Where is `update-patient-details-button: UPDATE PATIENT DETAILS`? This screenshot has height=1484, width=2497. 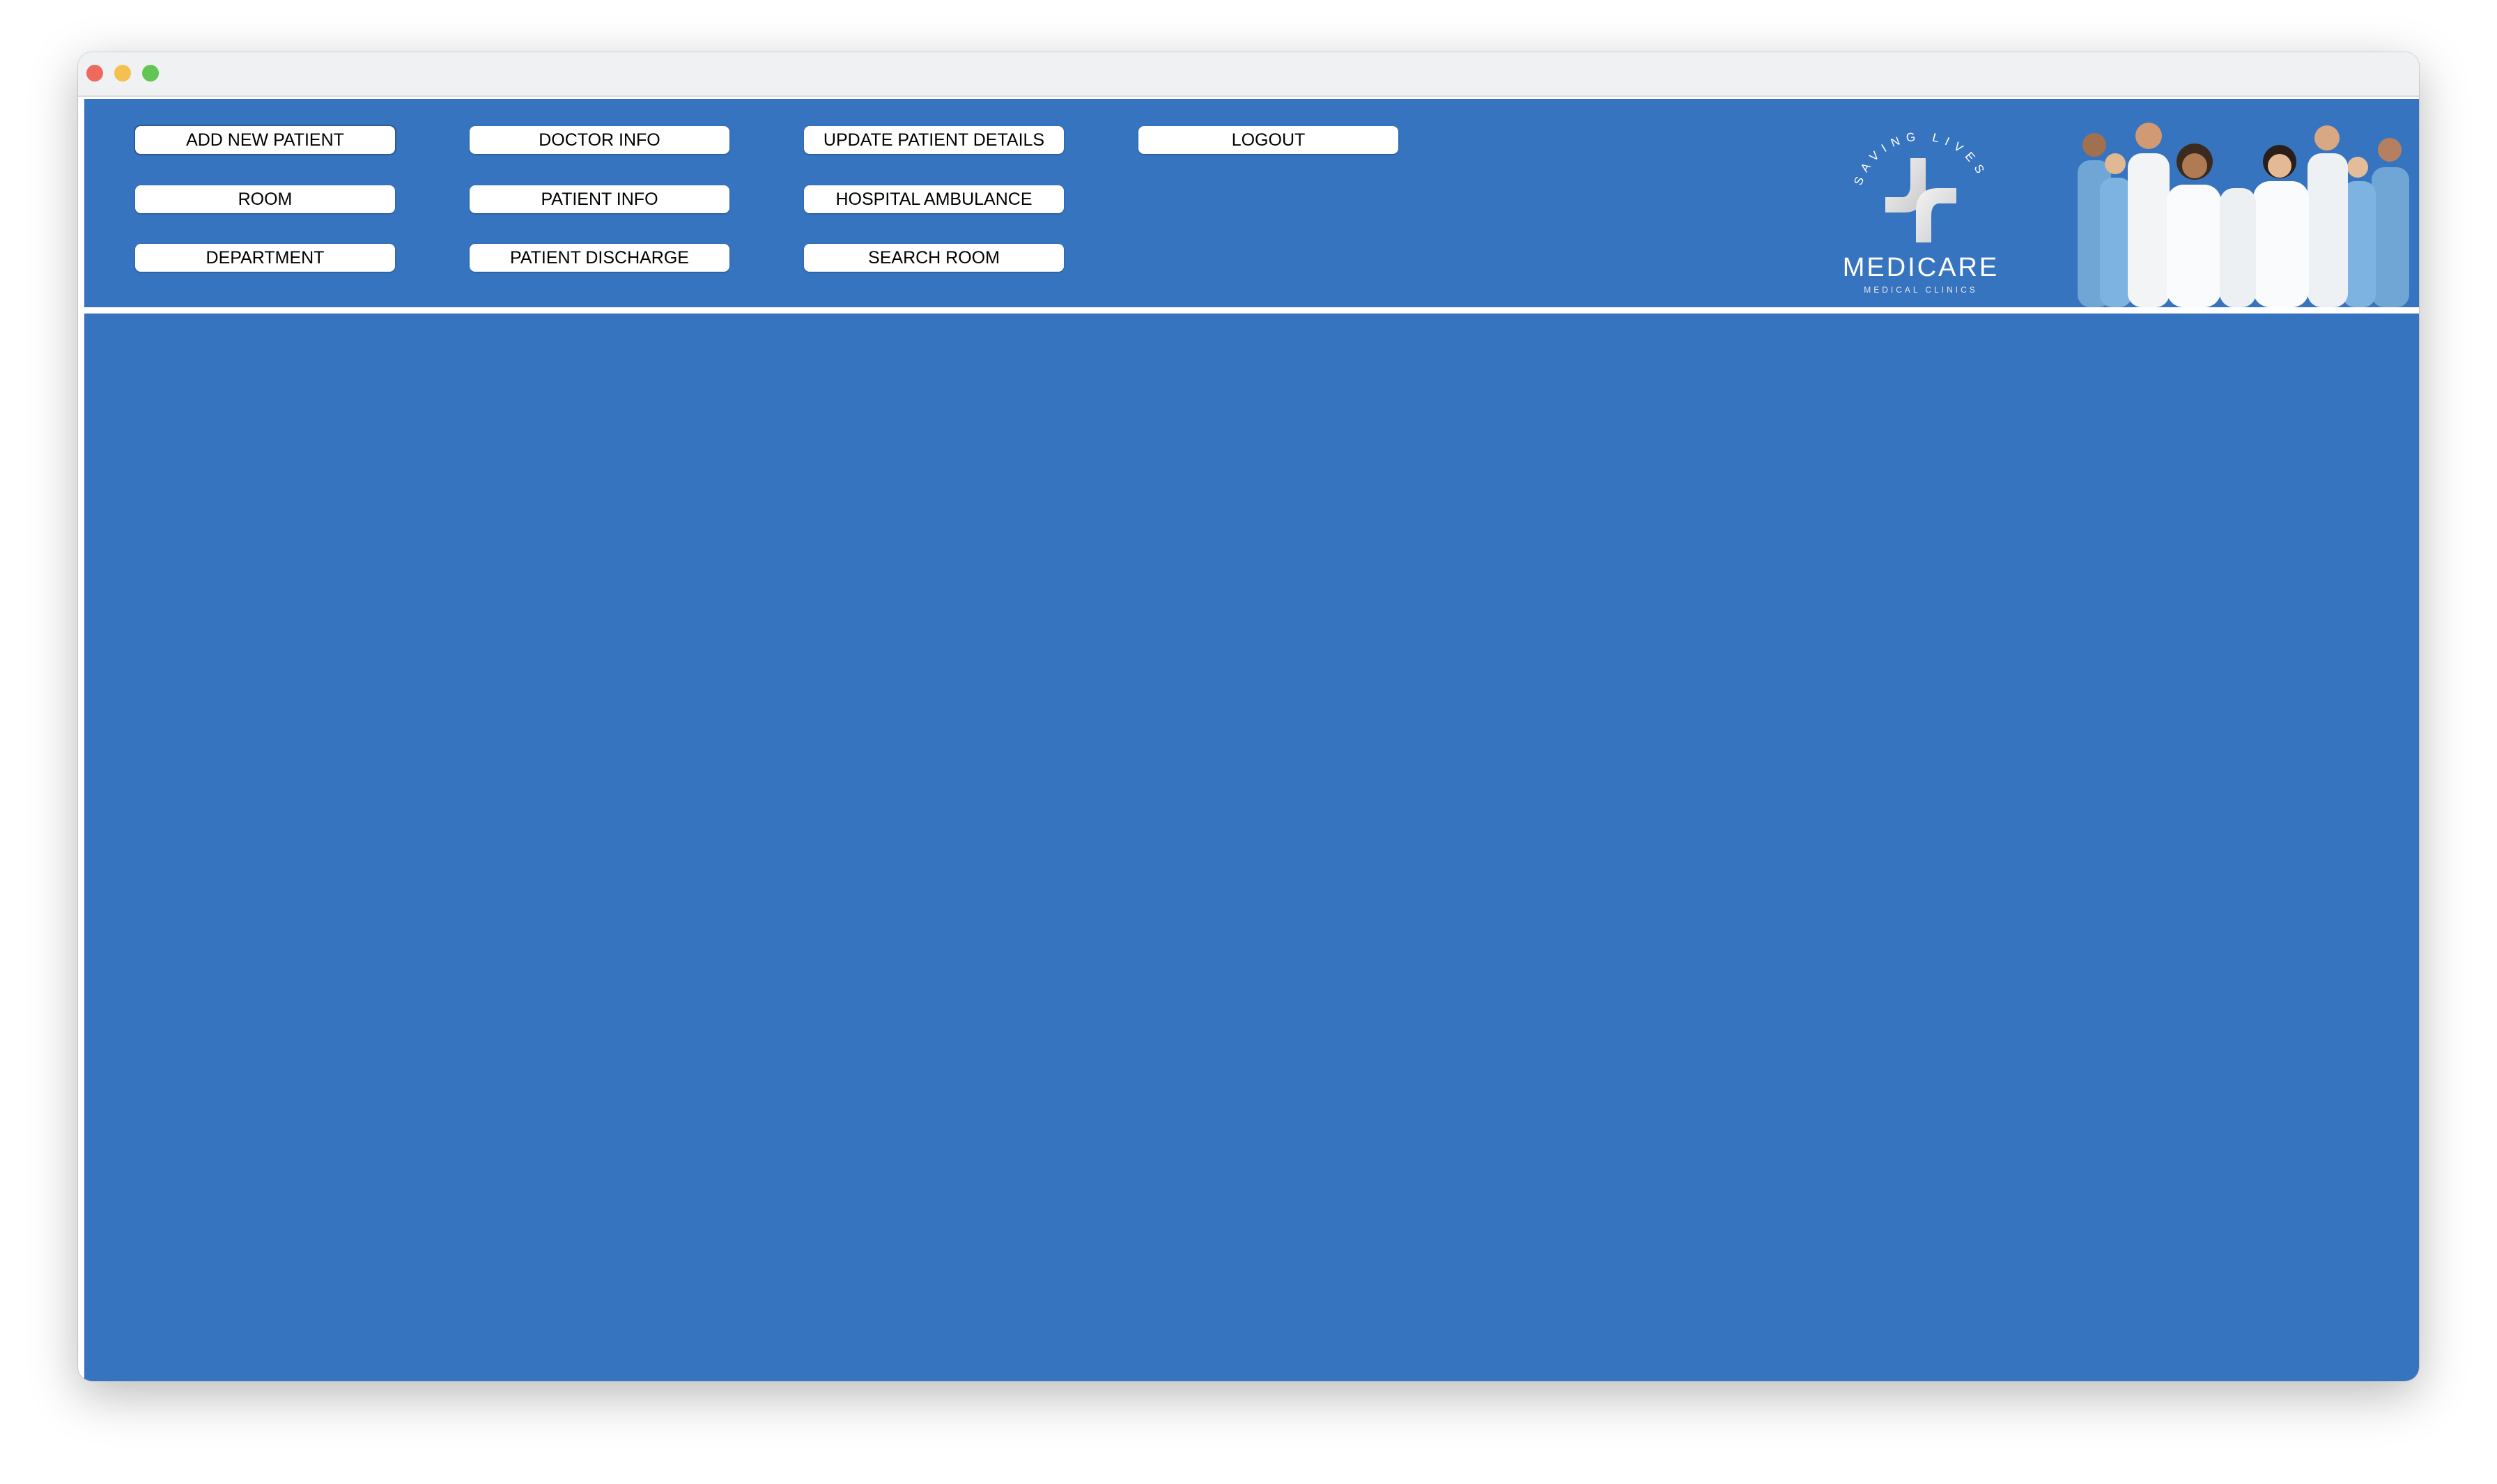
update-patient-details-button: UPDATE PATIENT DETAILS is located at coordinates (934, 140).